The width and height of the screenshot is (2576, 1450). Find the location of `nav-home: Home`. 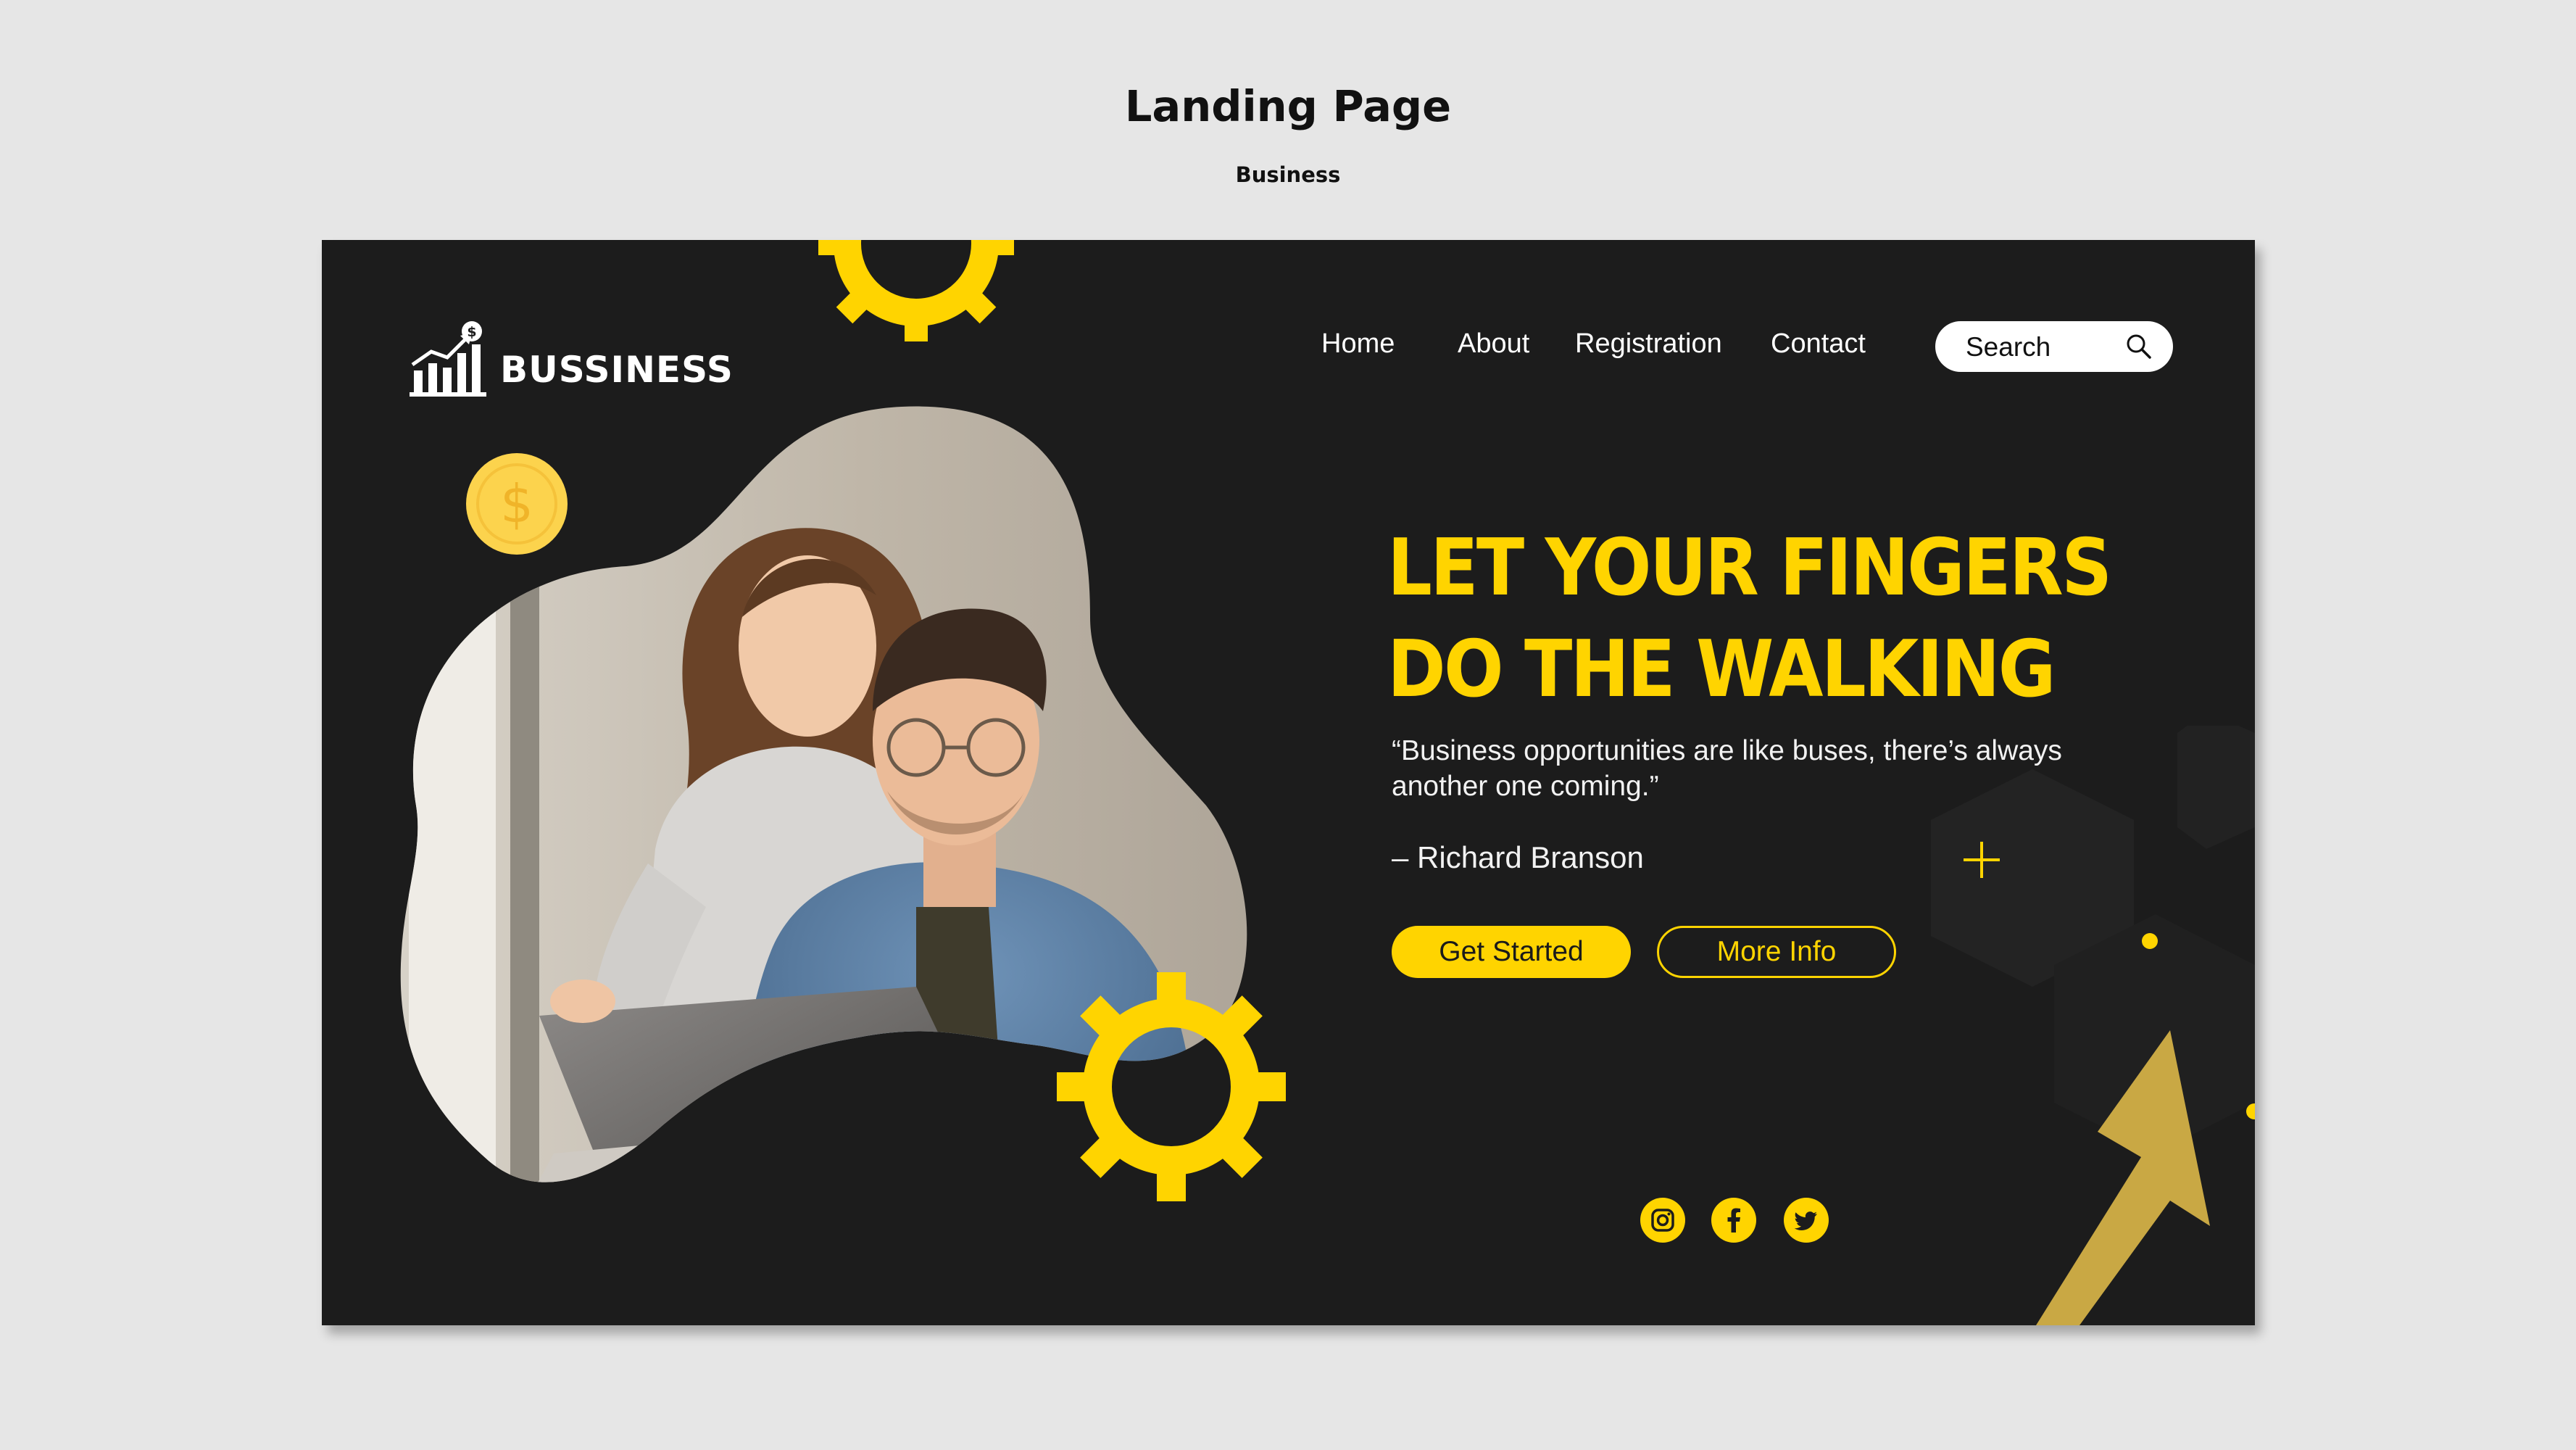

nav-home: Home is located at coordinates (1358, 344).